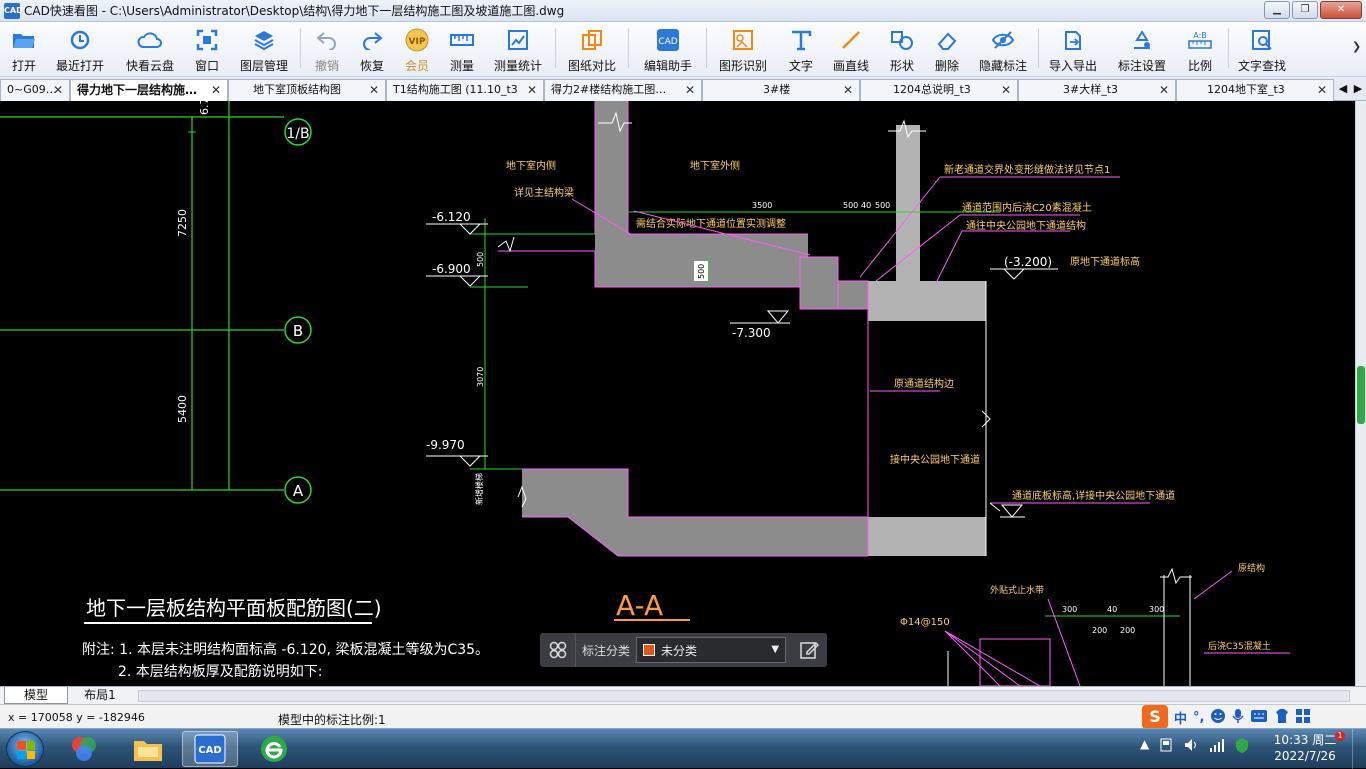 The height and width of the screenshot is (769, 1366). What do you see at coordinates (623, 90) in the screenshot?
I see `tab-document: 得力2#楼结构施工图… ✕` at bounding box center [623, 90].